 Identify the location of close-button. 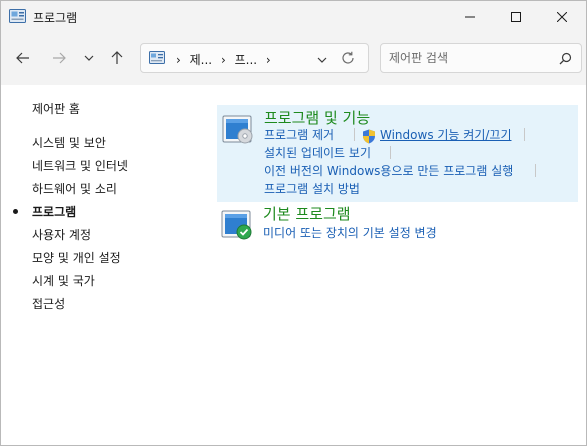
(562, 17).